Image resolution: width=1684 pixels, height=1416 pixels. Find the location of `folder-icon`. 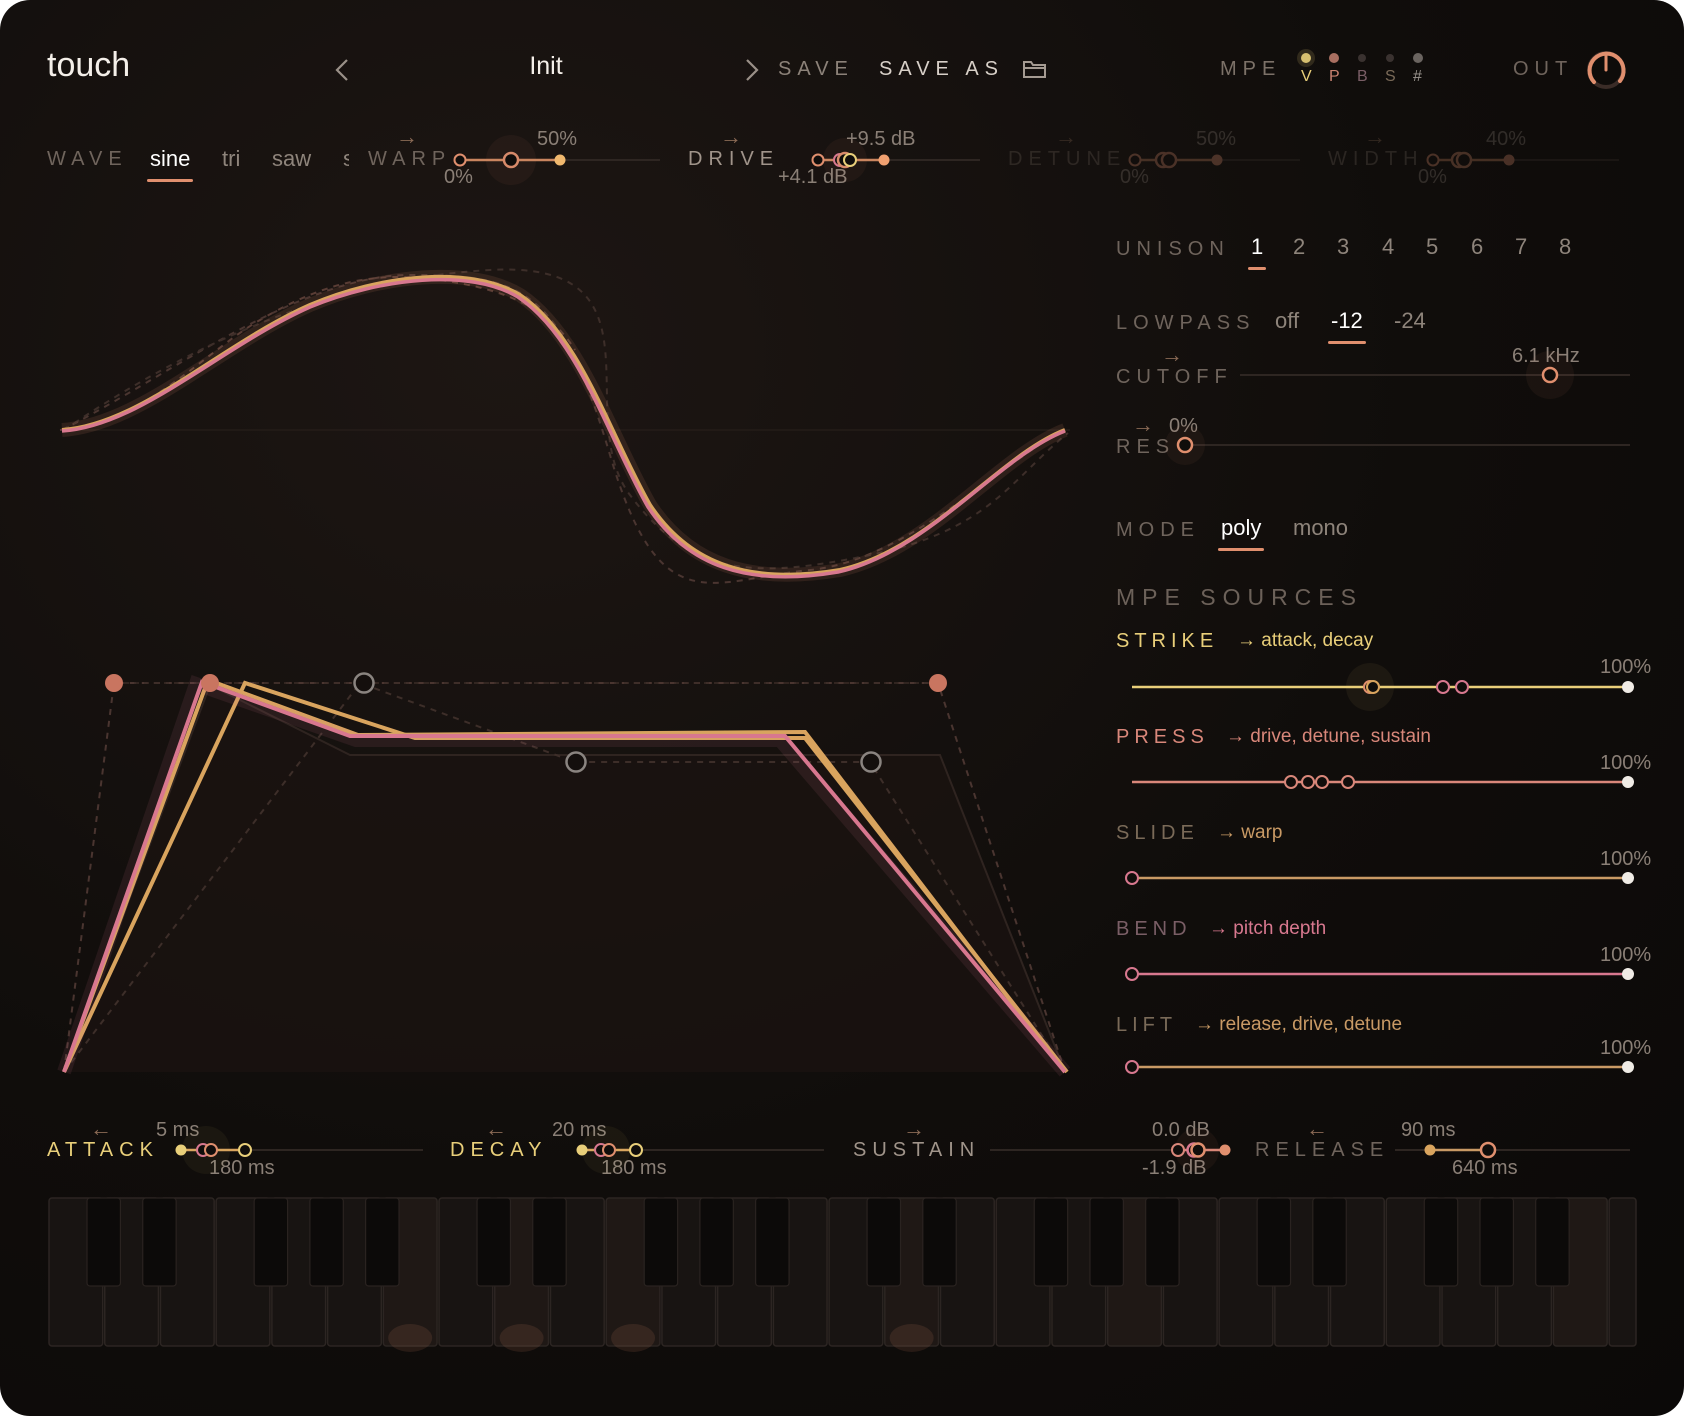

folder-icon is located at coordinates (1034, 69).